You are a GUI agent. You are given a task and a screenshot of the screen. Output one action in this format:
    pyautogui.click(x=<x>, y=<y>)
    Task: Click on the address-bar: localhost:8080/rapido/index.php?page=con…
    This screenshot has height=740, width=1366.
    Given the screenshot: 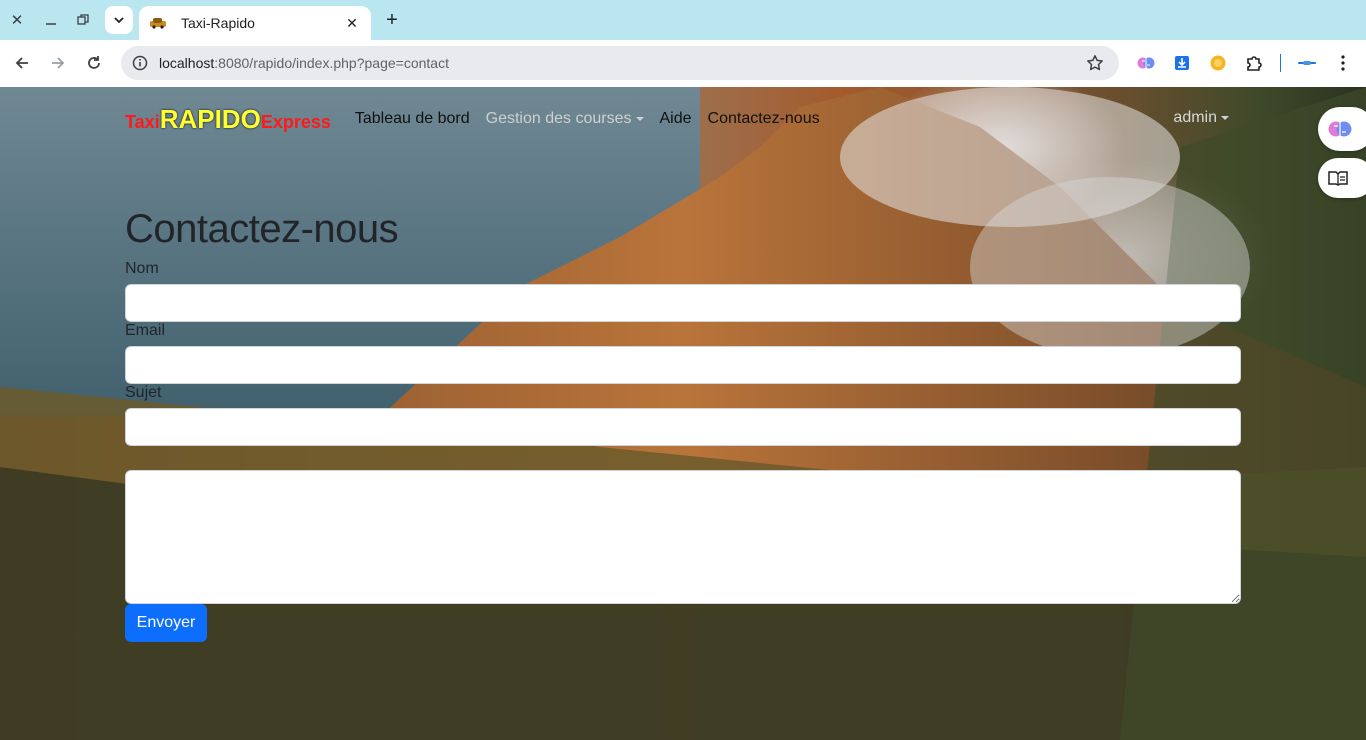 What is the action you would take?
    pyautogui.click(x=620, y=63)
    